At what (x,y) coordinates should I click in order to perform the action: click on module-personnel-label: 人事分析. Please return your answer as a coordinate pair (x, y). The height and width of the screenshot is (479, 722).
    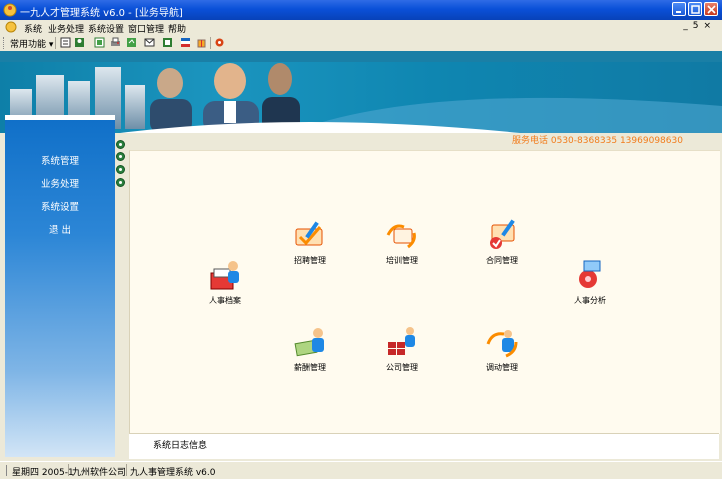
    Looking at the image, I should click on (590, 300).